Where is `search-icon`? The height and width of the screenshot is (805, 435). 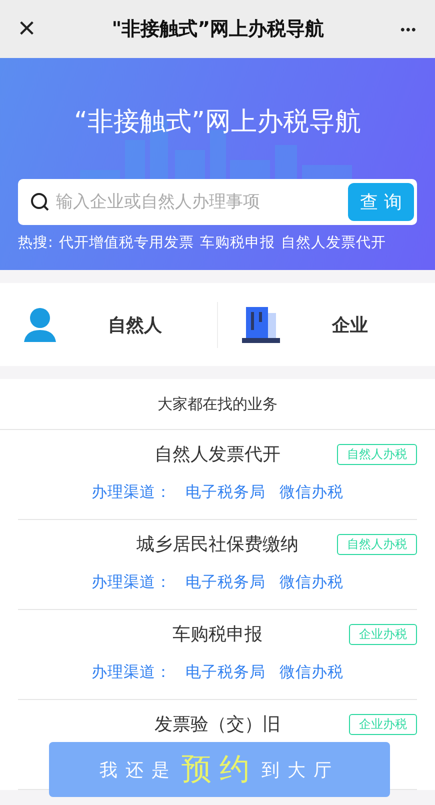
search-icon is located at coordinates (40, 202).